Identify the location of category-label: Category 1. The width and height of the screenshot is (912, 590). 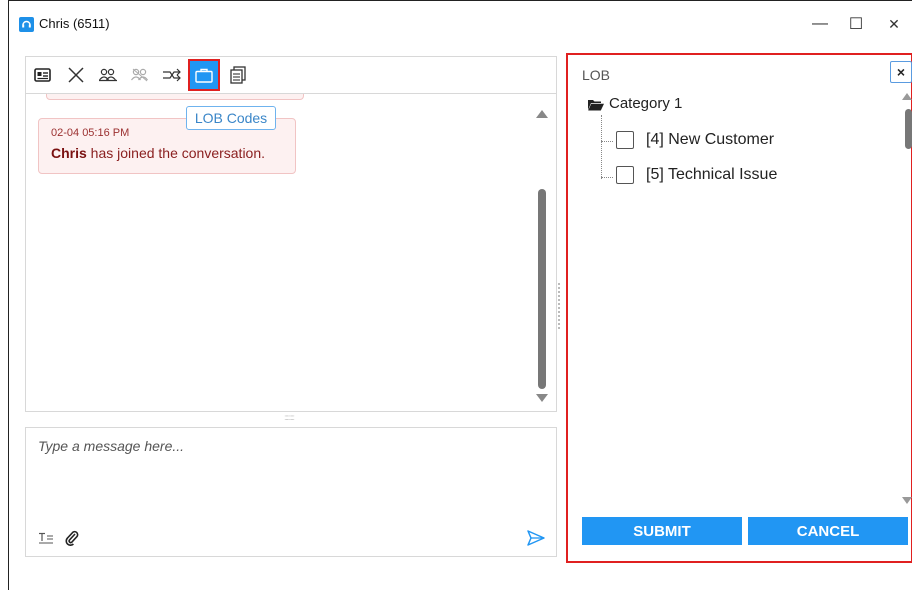
(646, 103).